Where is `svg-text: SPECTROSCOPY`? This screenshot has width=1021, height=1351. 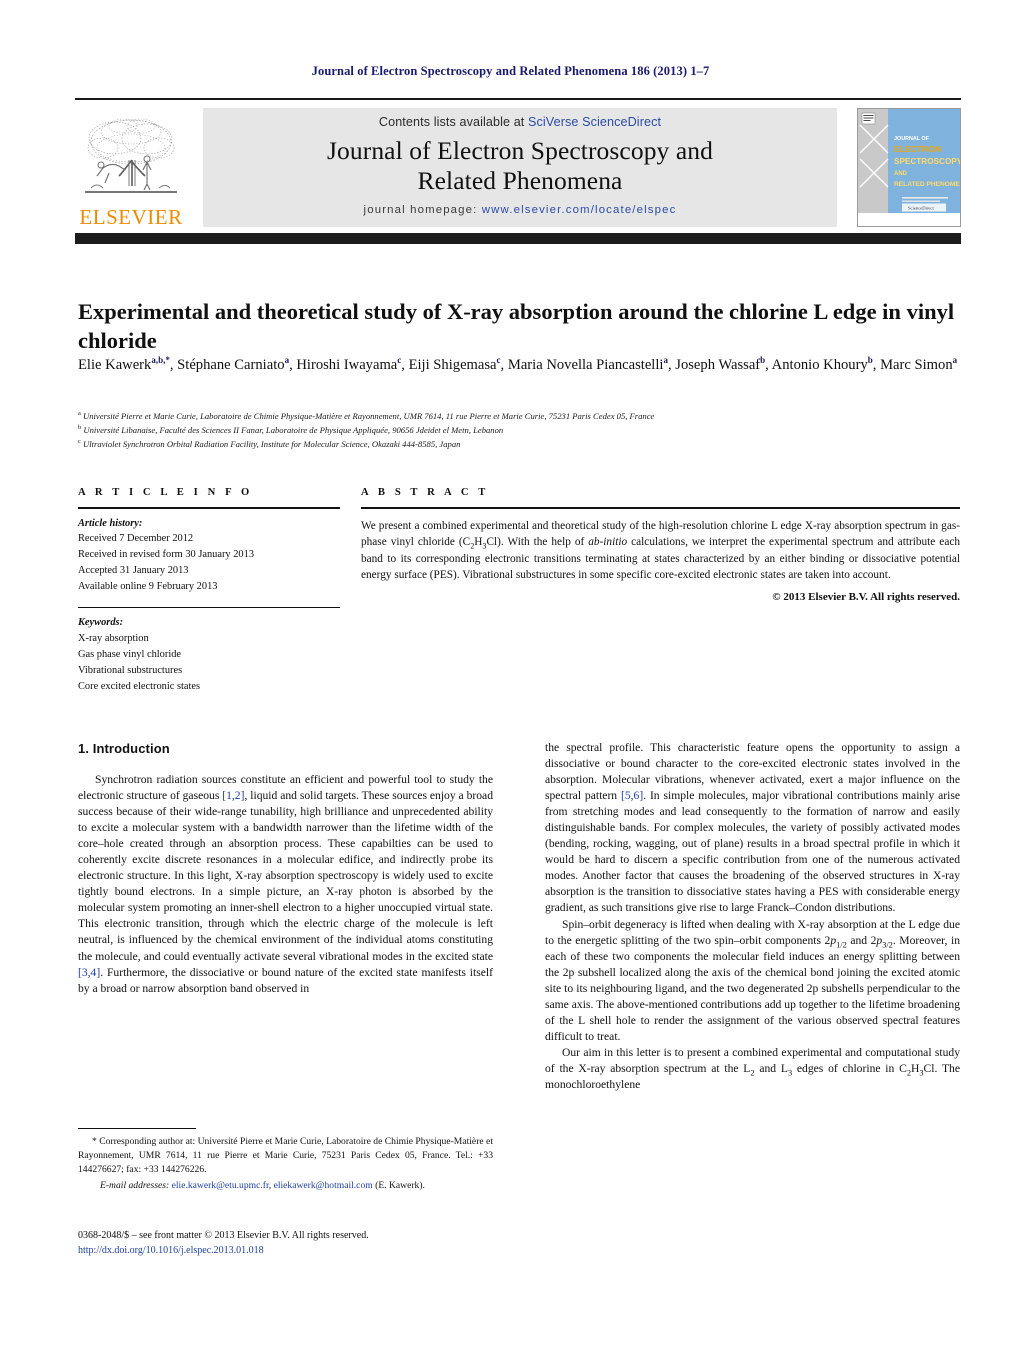
svg-text: SPECTROSCOPY is located at coordinates (927, 161).